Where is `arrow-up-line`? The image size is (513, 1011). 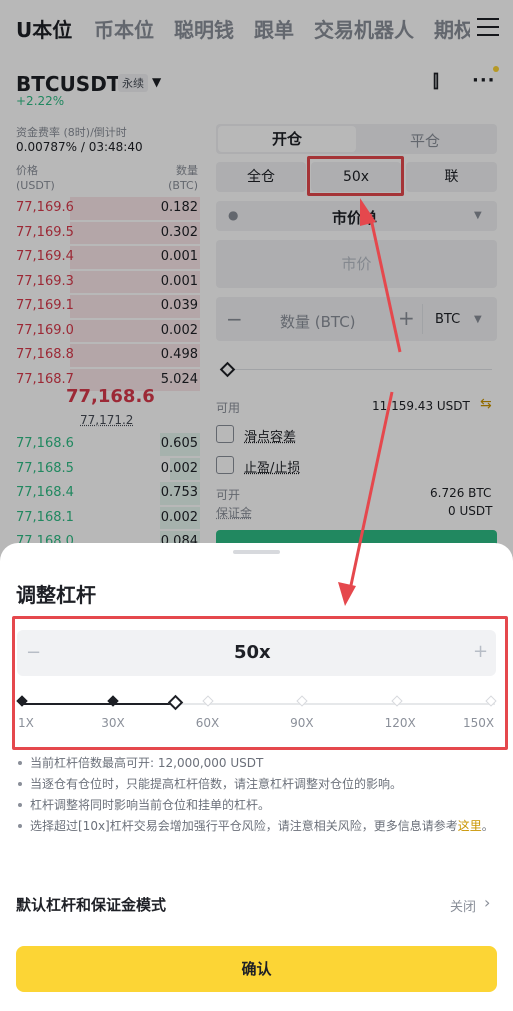
arrow-up-line is located at coordinates (385, 283).